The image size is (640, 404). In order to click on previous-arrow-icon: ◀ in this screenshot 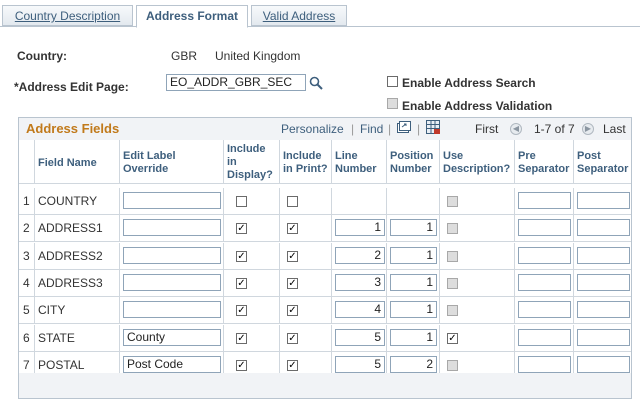, I will do `click(516, 129)`.